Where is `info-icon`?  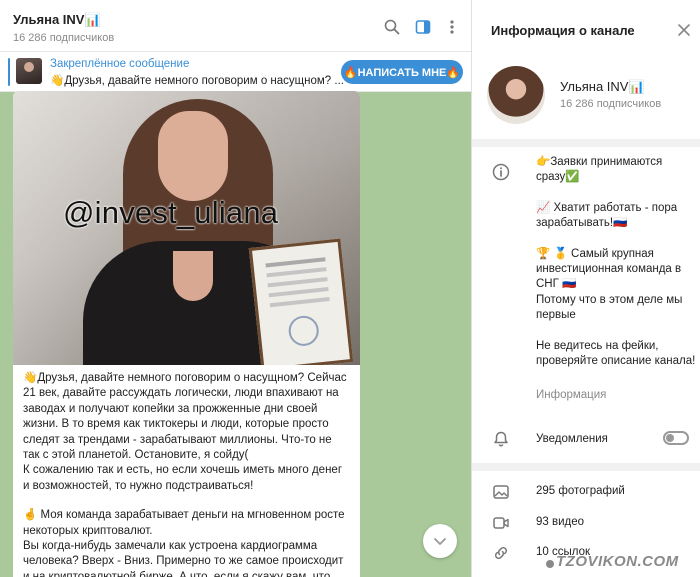 info-icon is located at coordinates (501, 172).